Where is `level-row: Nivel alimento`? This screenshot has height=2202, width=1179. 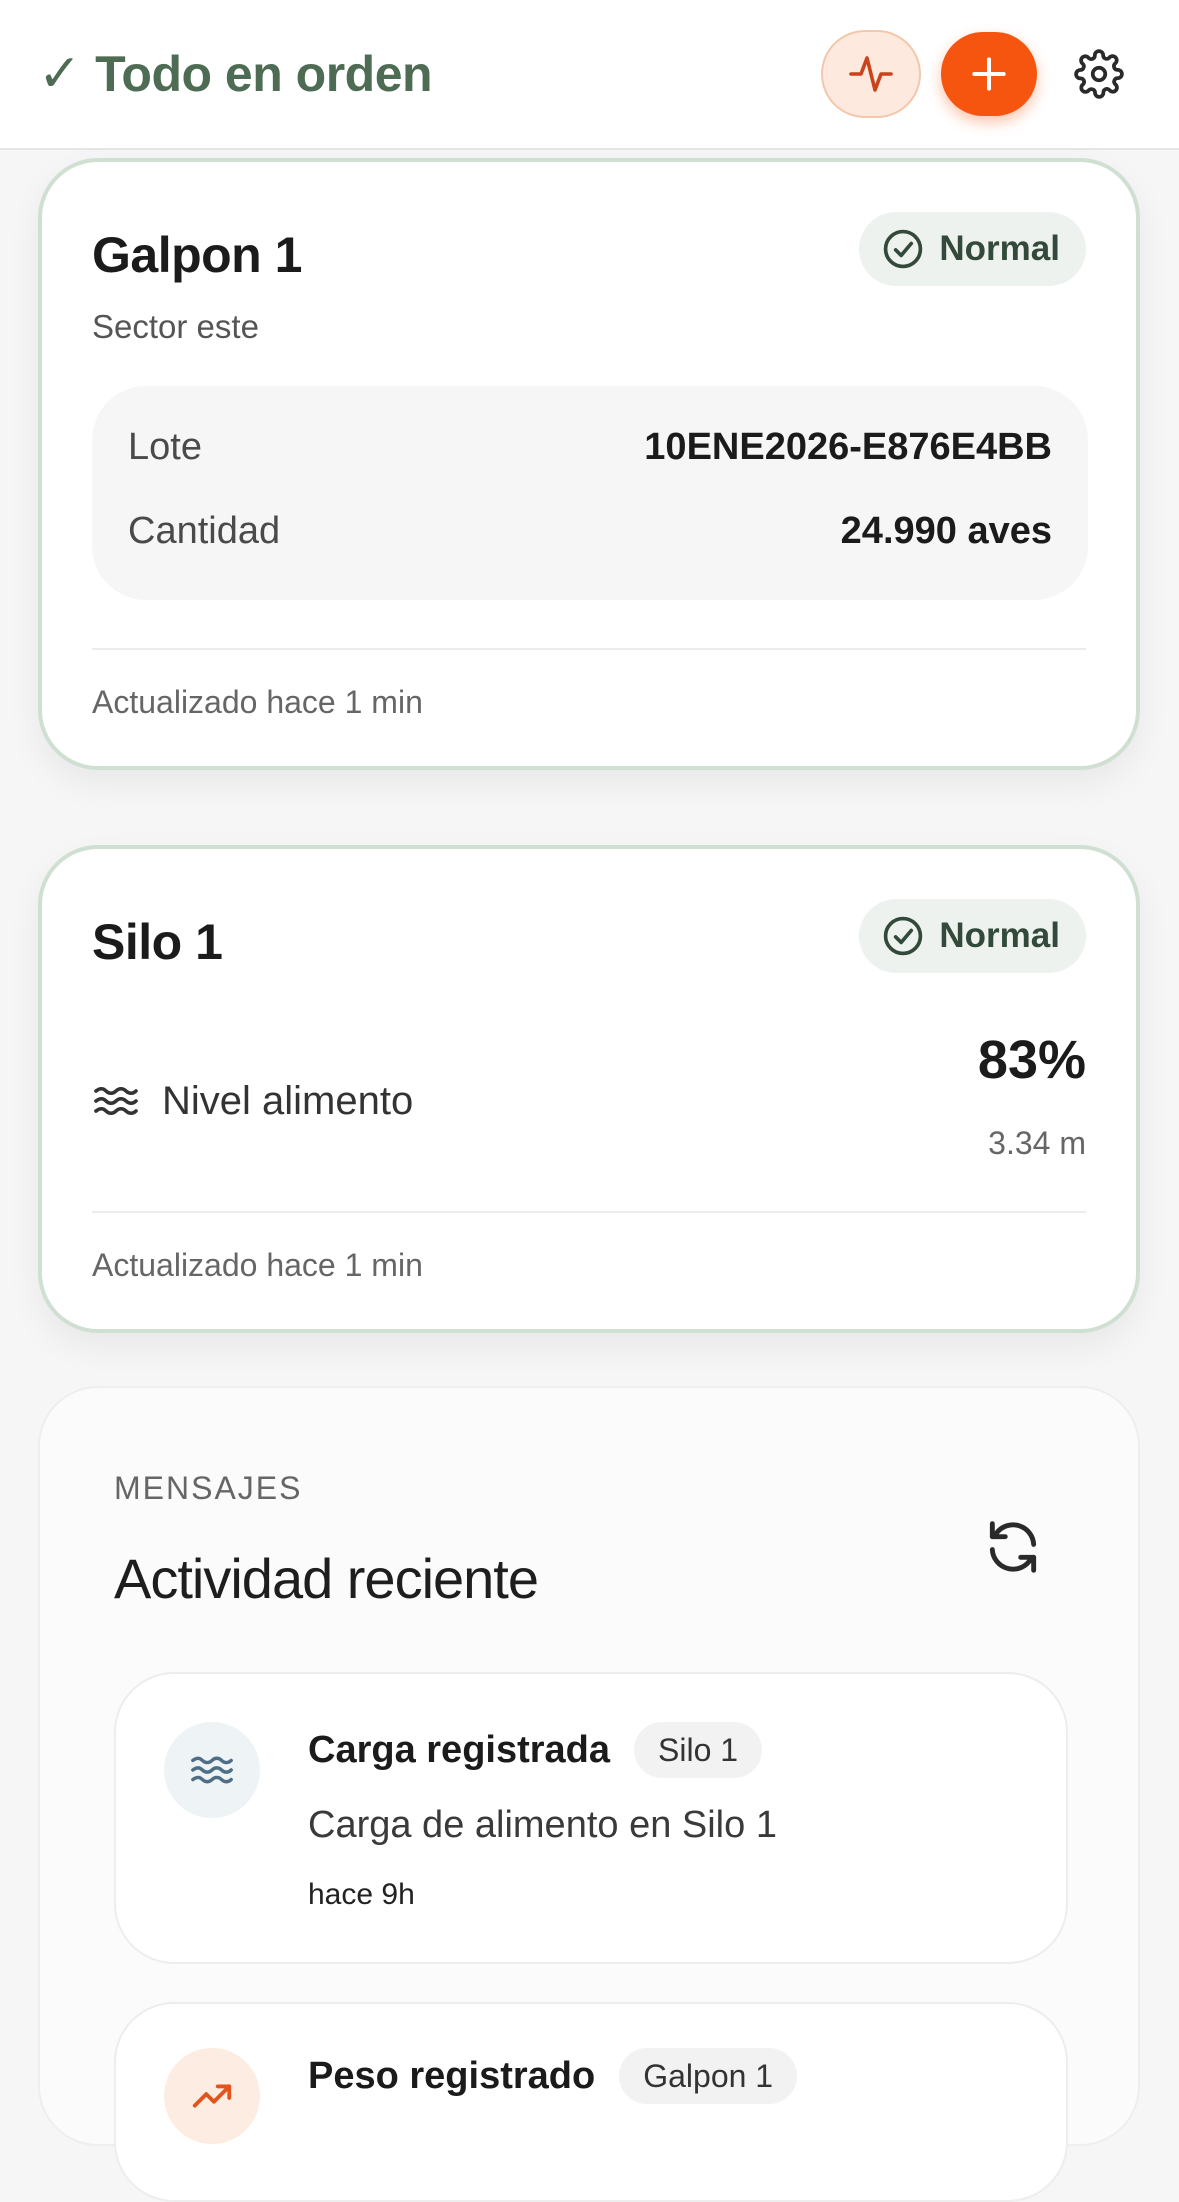 level-row: Nivel alimento is located at coordinates (252, 1101).